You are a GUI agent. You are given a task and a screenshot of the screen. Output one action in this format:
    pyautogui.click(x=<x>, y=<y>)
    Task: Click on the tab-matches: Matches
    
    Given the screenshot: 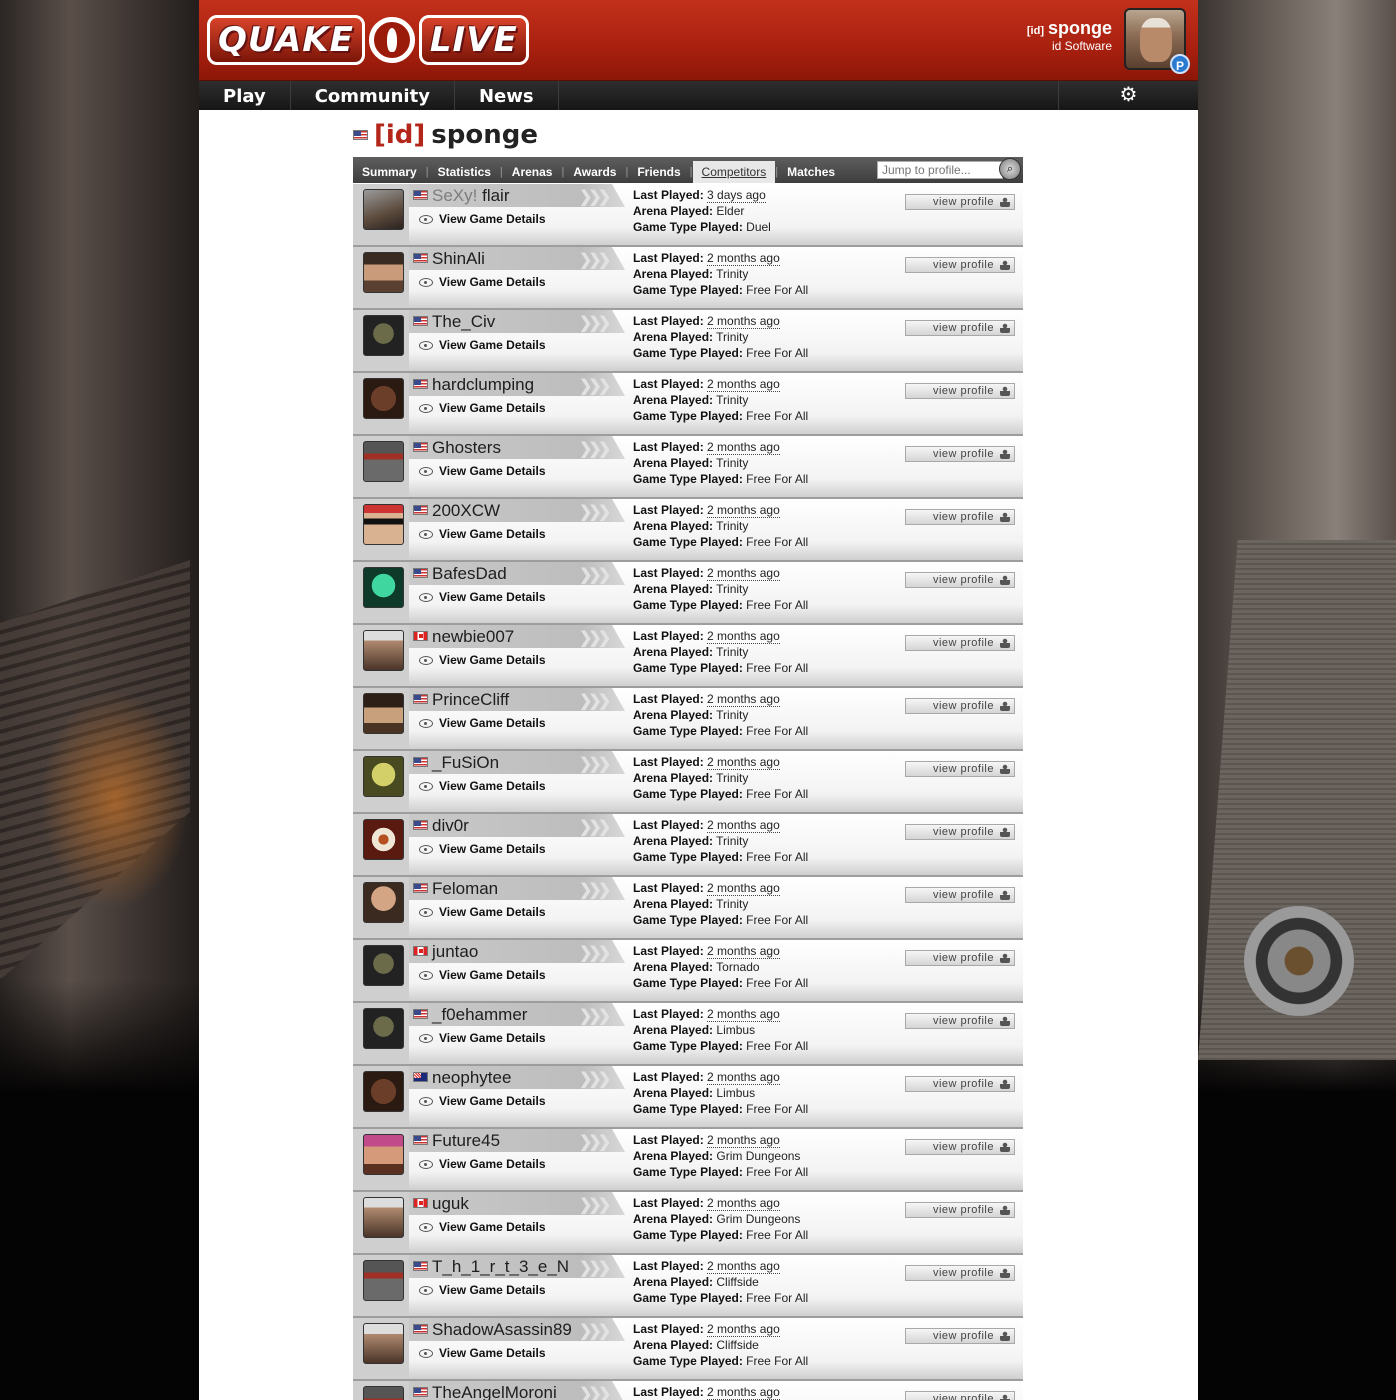 What is the action you would take?
    pyautogui.click(x=811, y=170)
    